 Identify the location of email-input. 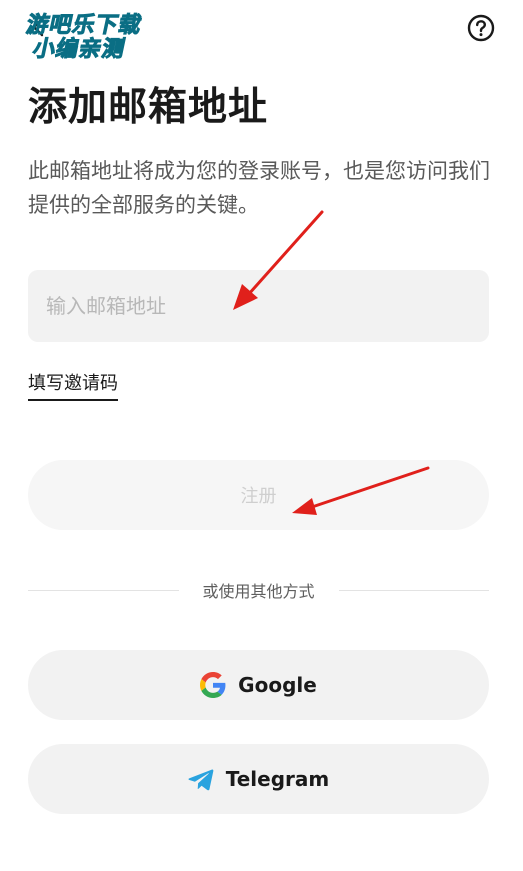
(258, 306).